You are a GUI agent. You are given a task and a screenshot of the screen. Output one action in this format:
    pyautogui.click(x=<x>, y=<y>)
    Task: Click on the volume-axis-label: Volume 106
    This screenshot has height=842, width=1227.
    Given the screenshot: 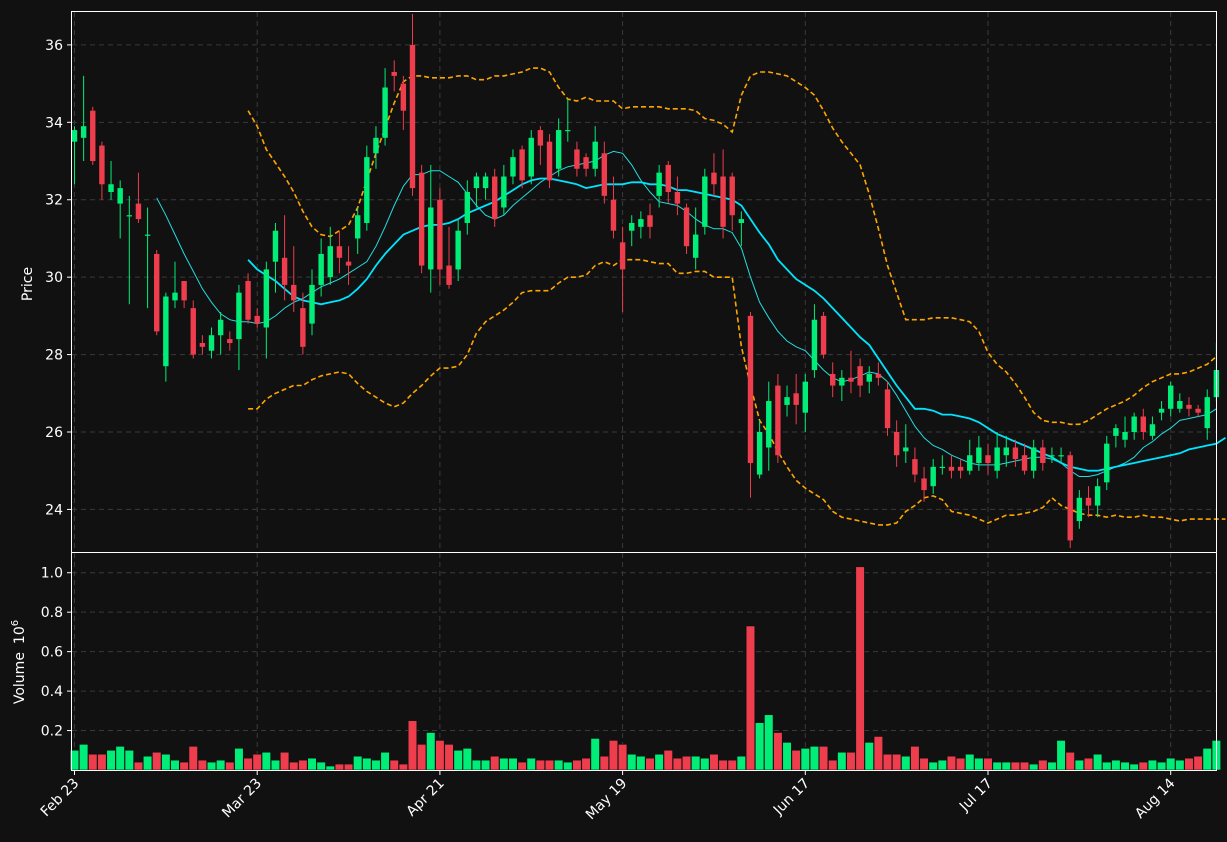 What is the action you would take?
    pyautogui.click(x=19, y=662)
    